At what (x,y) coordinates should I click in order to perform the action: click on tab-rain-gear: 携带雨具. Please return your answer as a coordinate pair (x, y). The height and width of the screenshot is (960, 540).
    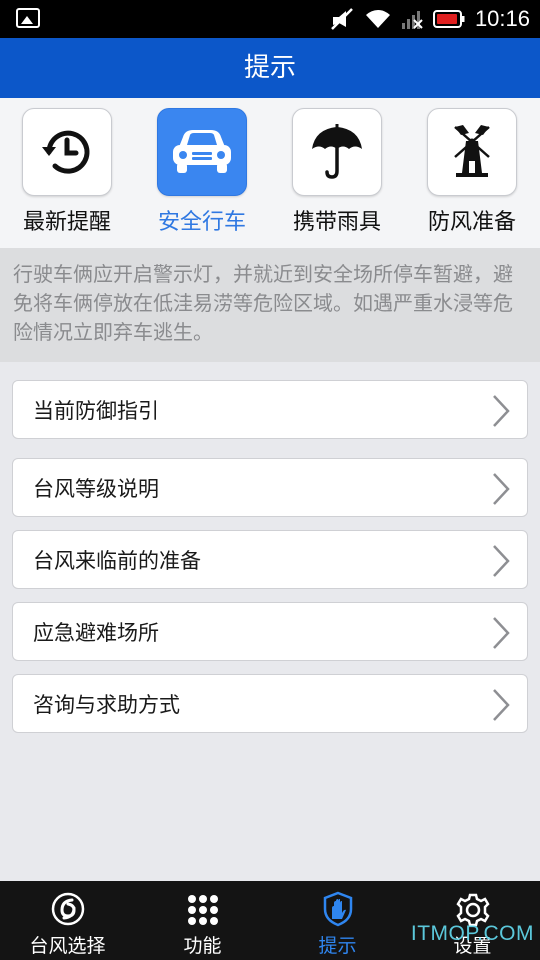
    Looking at the image, I should click on (337, 178).